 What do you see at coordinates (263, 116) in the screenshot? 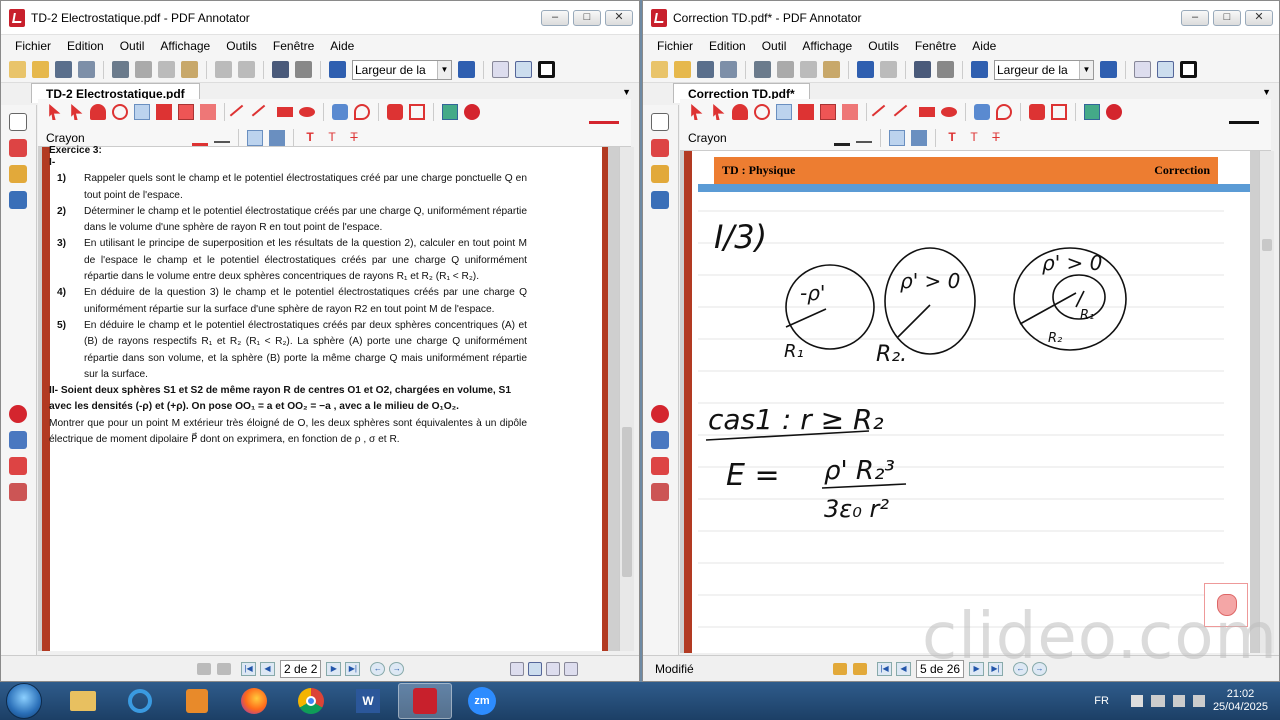
I see `arrow-line-icon` at bounding box center [263, 116].